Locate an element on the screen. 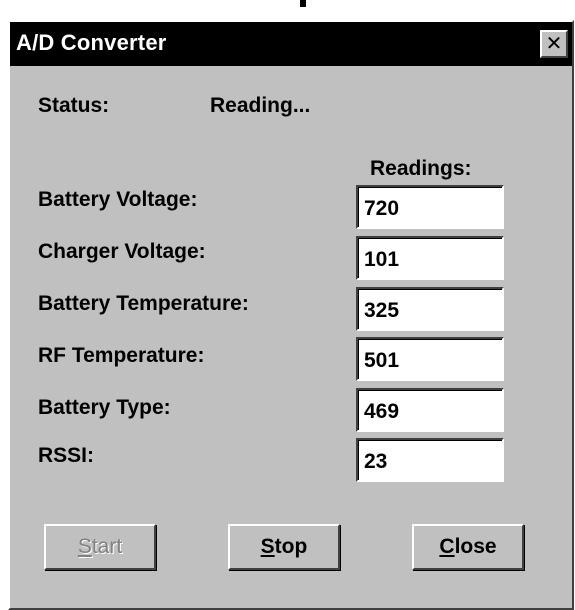 This screenshot has width=575, height=610. reading-label-rf-temperature: RF Temperature: is located at coordinates (121, 355).